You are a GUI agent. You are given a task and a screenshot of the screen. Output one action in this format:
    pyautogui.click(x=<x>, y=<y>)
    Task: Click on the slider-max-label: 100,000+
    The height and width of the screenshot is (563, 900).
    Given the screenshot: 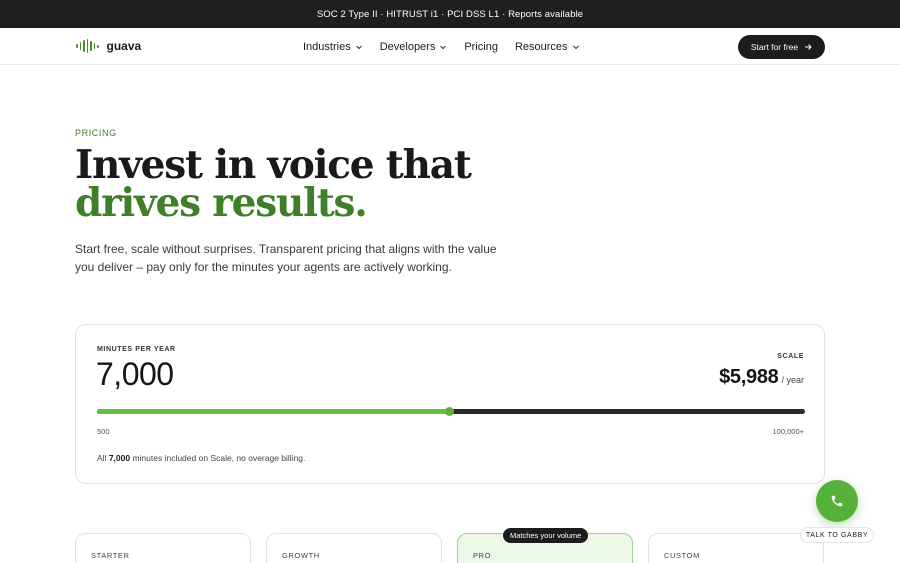 What is the action you would take?
    pyautogui.click(x=788, y=431)
    